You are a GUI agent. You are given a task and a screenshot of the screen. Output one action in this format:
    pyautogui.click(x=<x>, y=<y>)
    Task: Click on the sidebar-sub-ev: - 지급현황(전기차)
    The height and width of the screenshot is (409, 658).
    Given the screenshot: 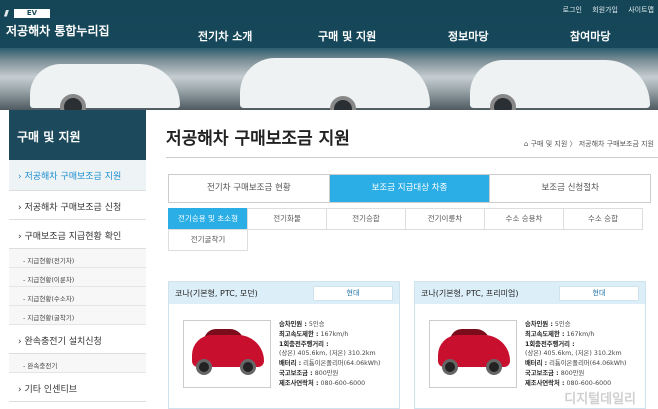 What is the action you would take?
    pyautogui.click(x=77, y=258)
    